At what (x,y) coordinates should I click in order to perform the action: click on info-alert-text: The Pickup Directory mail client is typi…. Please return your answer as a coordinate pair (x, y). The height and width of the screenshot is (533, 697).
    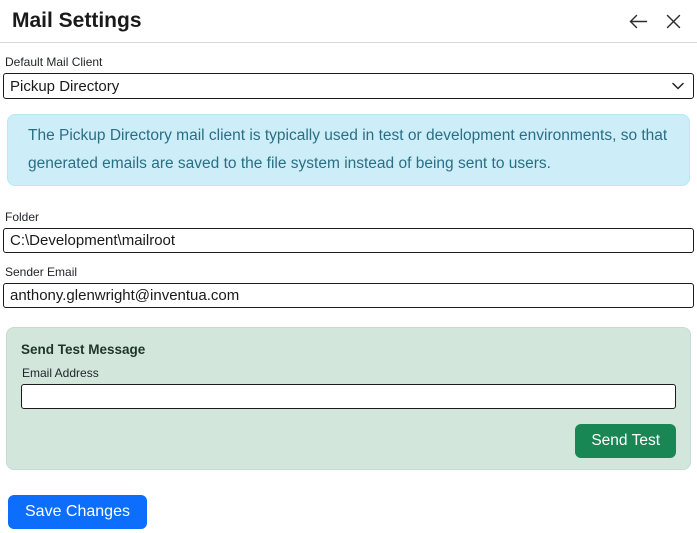
    Looking at the image, I should click on (348, 149).